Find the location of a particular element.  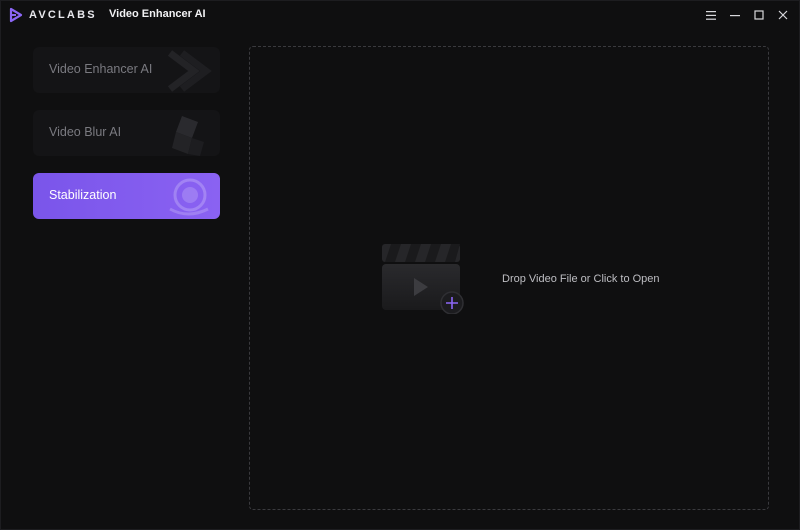

app-title: Video Enhancer AI is located at coordinates (157, 14).